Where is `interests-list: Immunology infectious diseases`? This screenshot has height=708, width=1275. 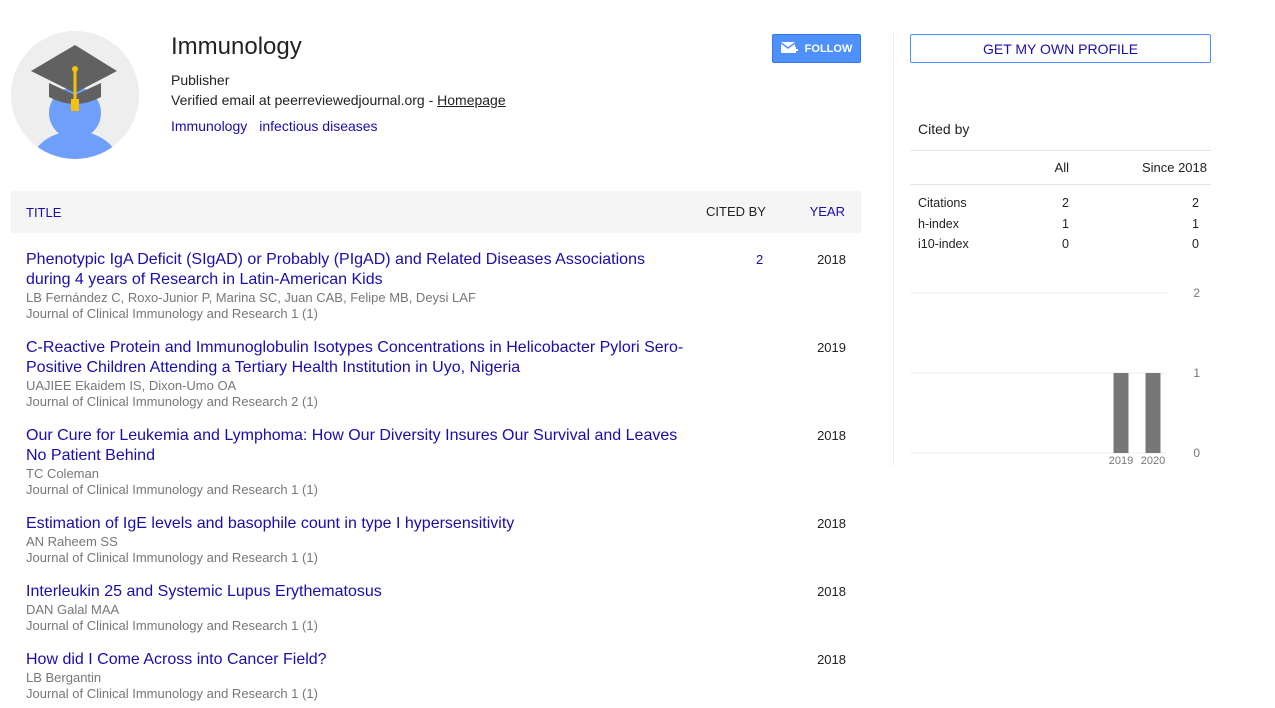 interests-list: Immunology infectious diseases is located at coordinates (280, 126).